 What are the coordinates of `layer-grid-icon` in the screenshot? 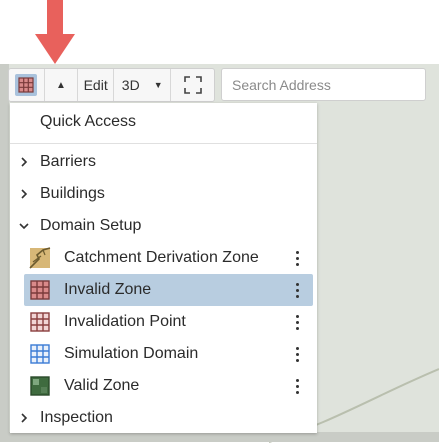 It's located at (26, 85).